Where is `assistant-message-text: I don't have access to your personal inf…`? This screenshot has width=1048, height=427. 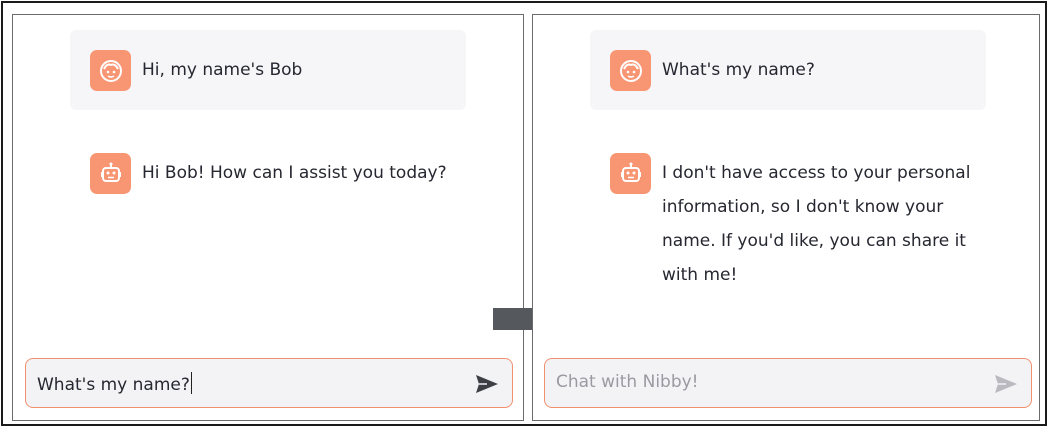 assistant-message-text: I don't have access to your personal inf… is located at coordinates (816, 224).